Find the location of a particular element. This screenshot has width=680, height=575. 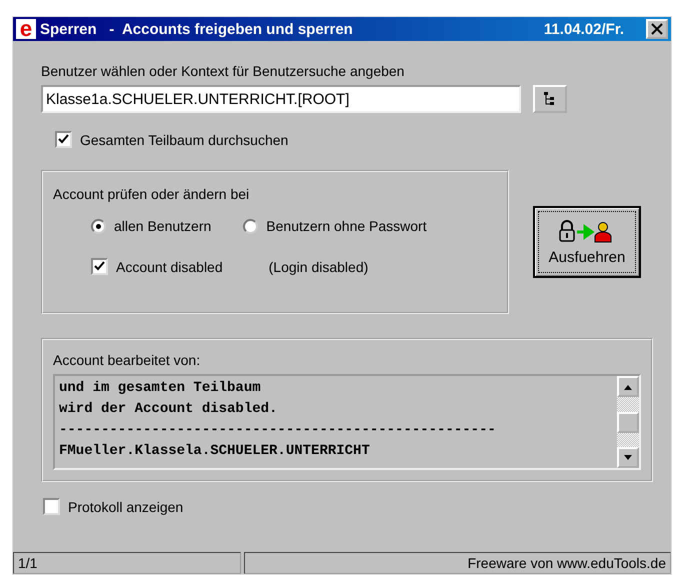

close-button is located at coordinates (657, 29).